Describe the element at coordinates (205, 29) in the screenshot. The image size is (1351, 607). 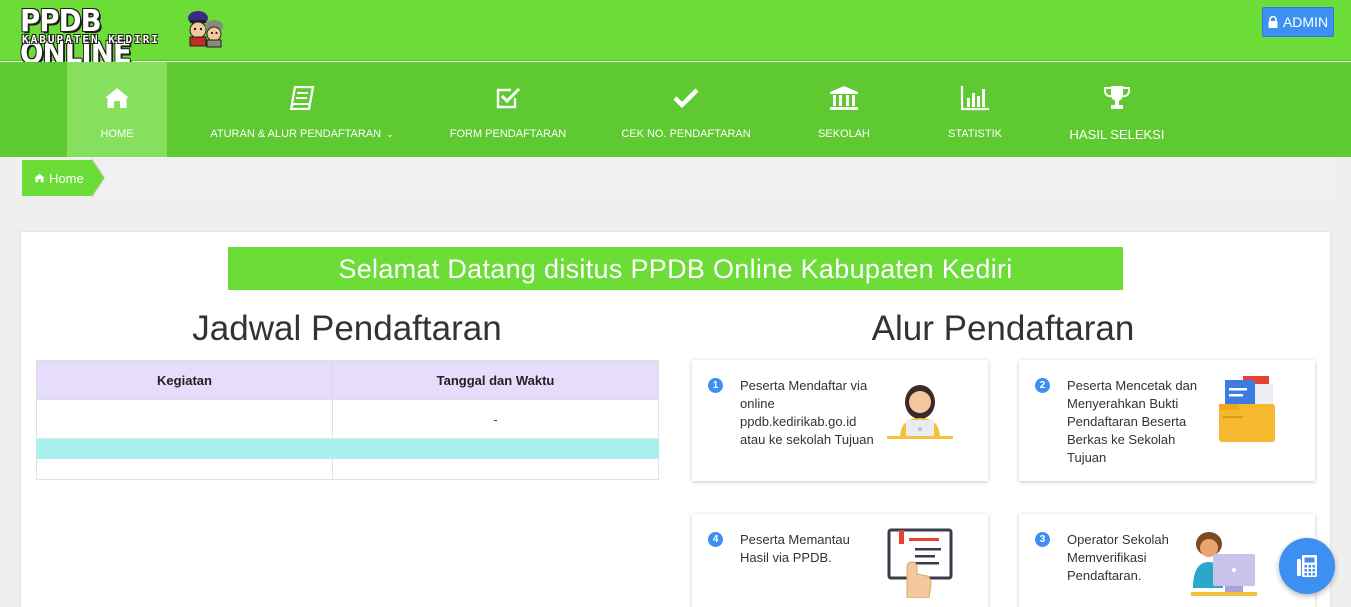
I see `mascot-icon` at that location.